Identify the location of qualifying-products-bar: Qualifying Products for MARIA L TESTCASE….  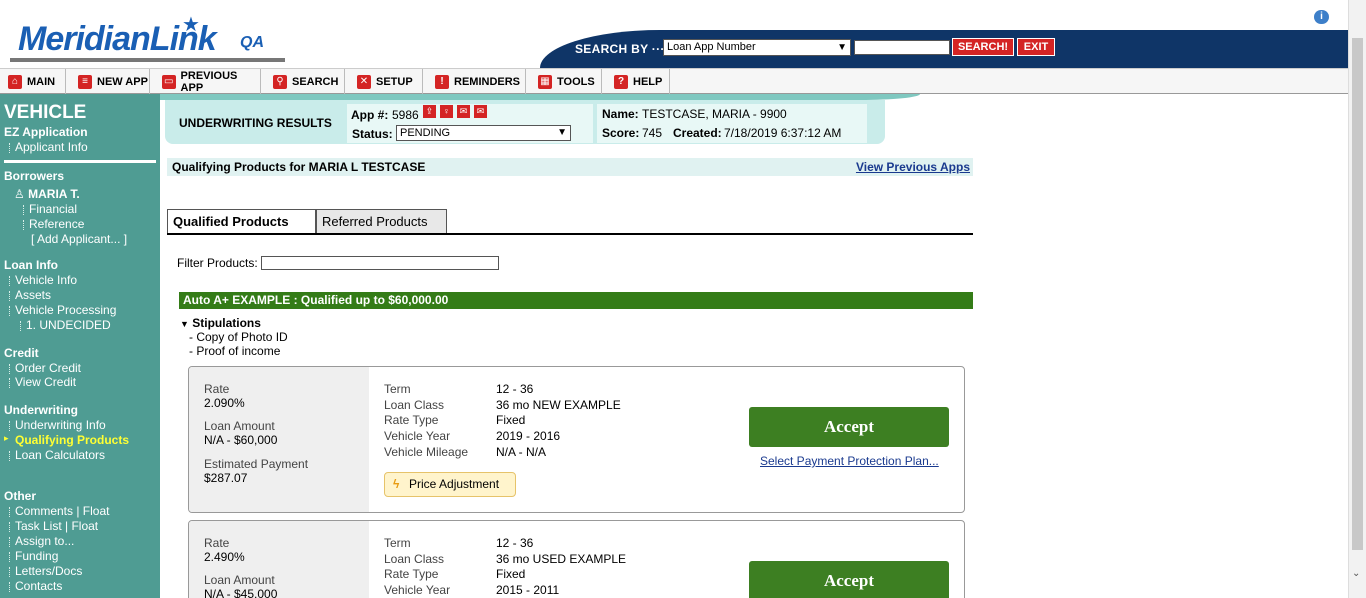
(570, 167).